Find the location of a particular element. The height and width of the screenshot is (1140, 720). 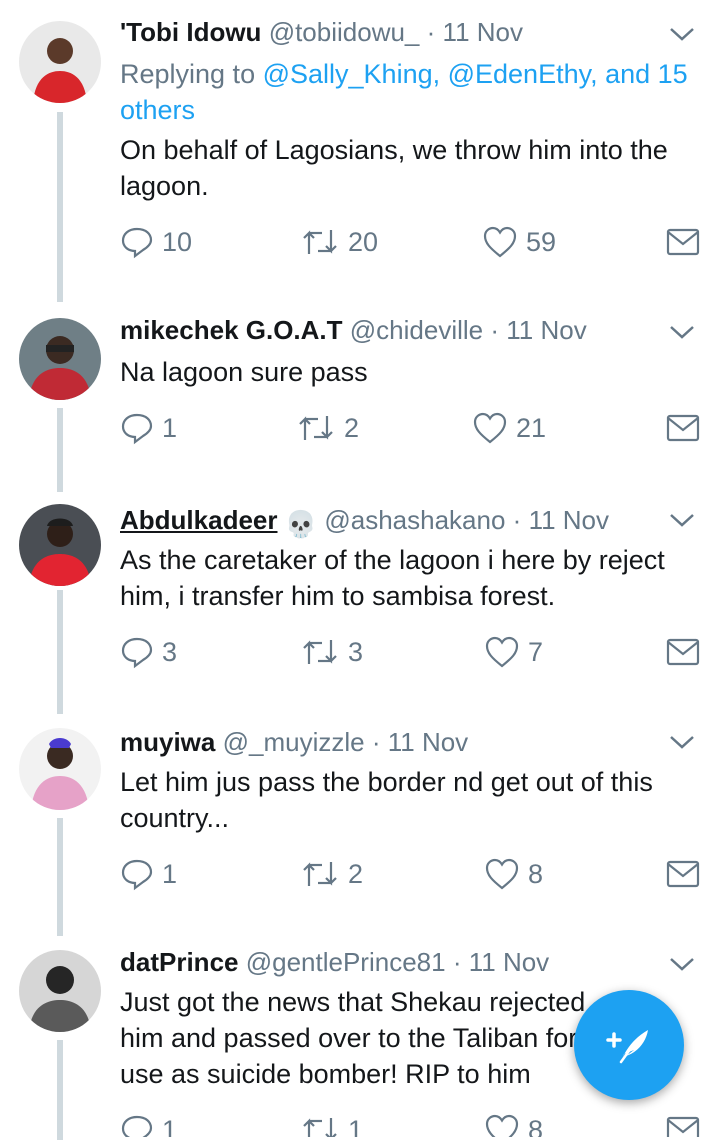

user-handle: @tobiidowu_ is located at coordinates (344, 32).